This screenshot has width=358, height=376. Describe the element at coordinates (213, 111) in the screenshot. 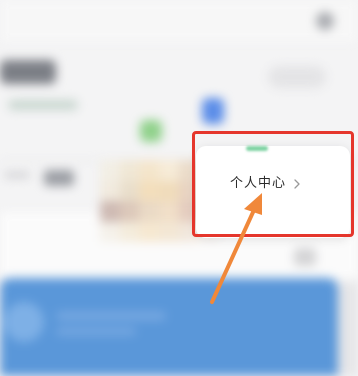

I see `blue-app-tile` at that location.